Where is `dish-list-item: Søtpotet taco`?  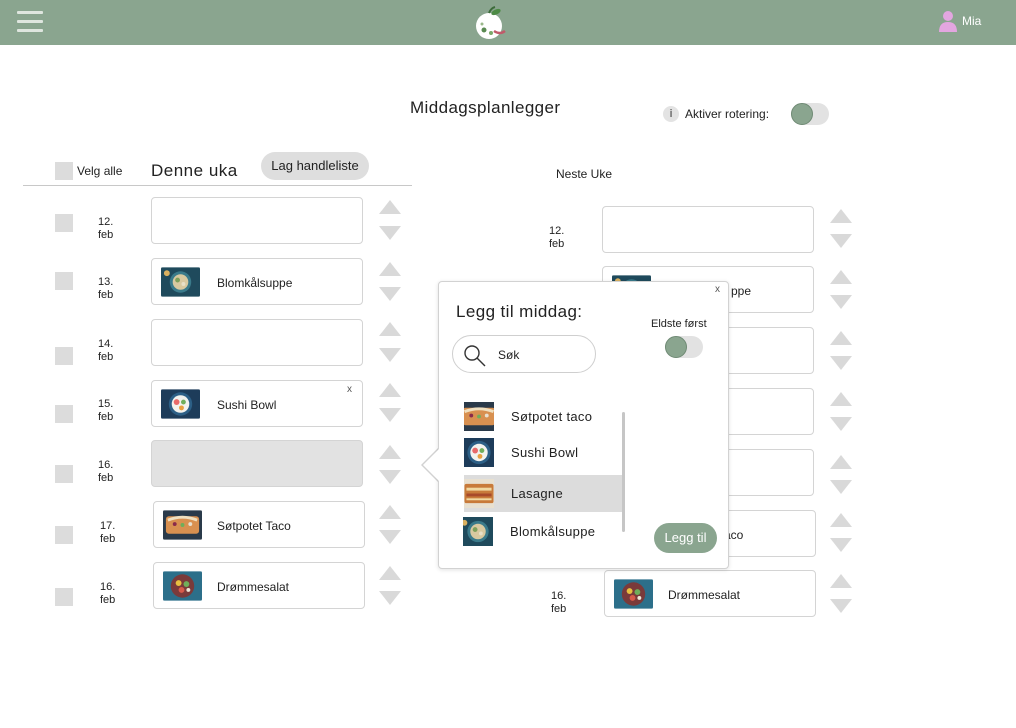
dish-list-item: Søtpotet taco is located at coordinates (544, 416).